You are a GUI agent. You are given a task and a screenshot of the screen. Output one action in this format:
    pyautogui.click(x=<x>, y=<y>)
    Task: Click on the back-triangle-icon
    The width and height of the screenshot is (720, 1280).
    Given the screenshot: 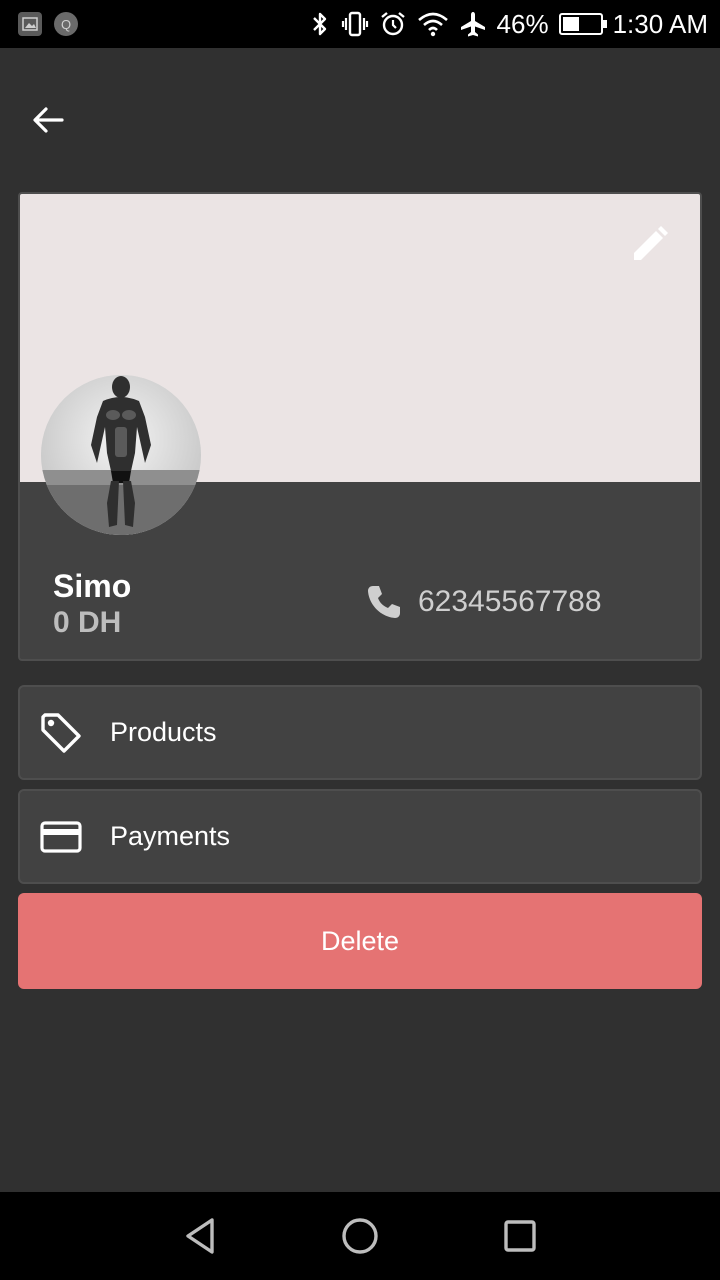 What is the action you would take?
    pyautogui.click(x=200, y=1236)
    